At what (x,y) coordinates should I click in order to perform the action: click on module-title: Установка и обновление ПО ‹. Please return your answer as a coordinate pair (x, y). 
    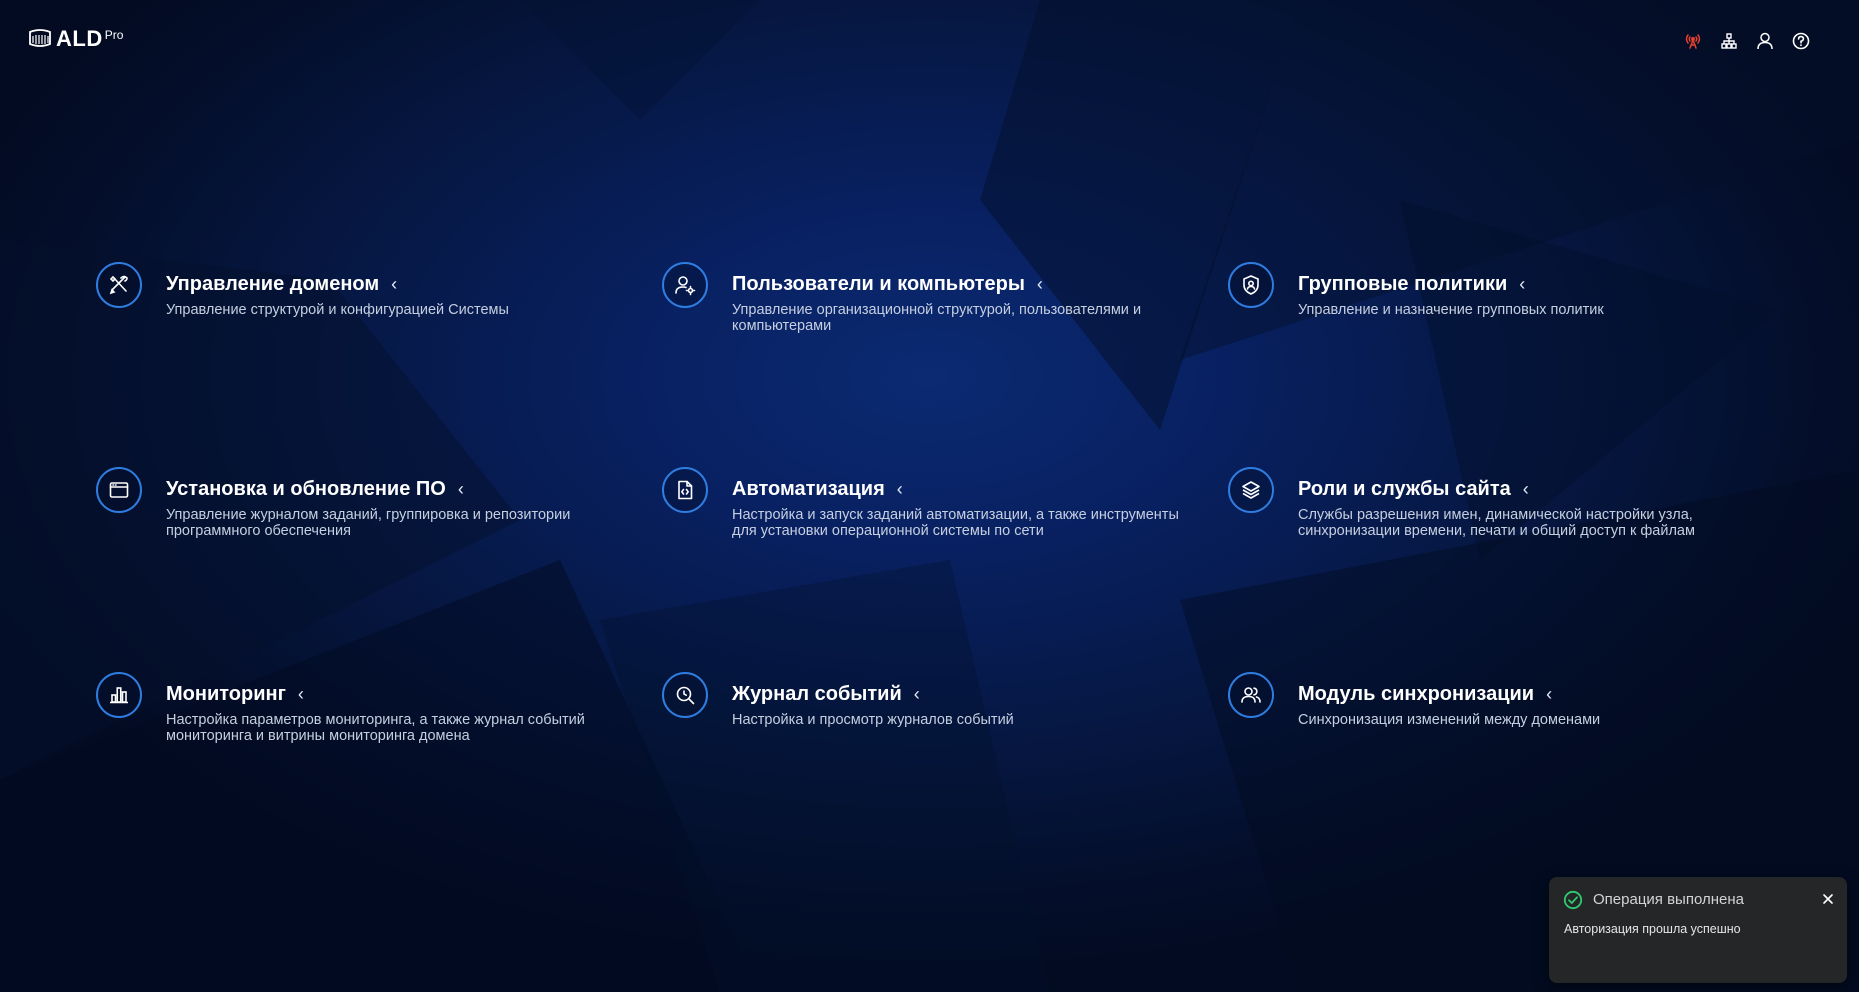
    Looking at the image, I should click on (315, 489).